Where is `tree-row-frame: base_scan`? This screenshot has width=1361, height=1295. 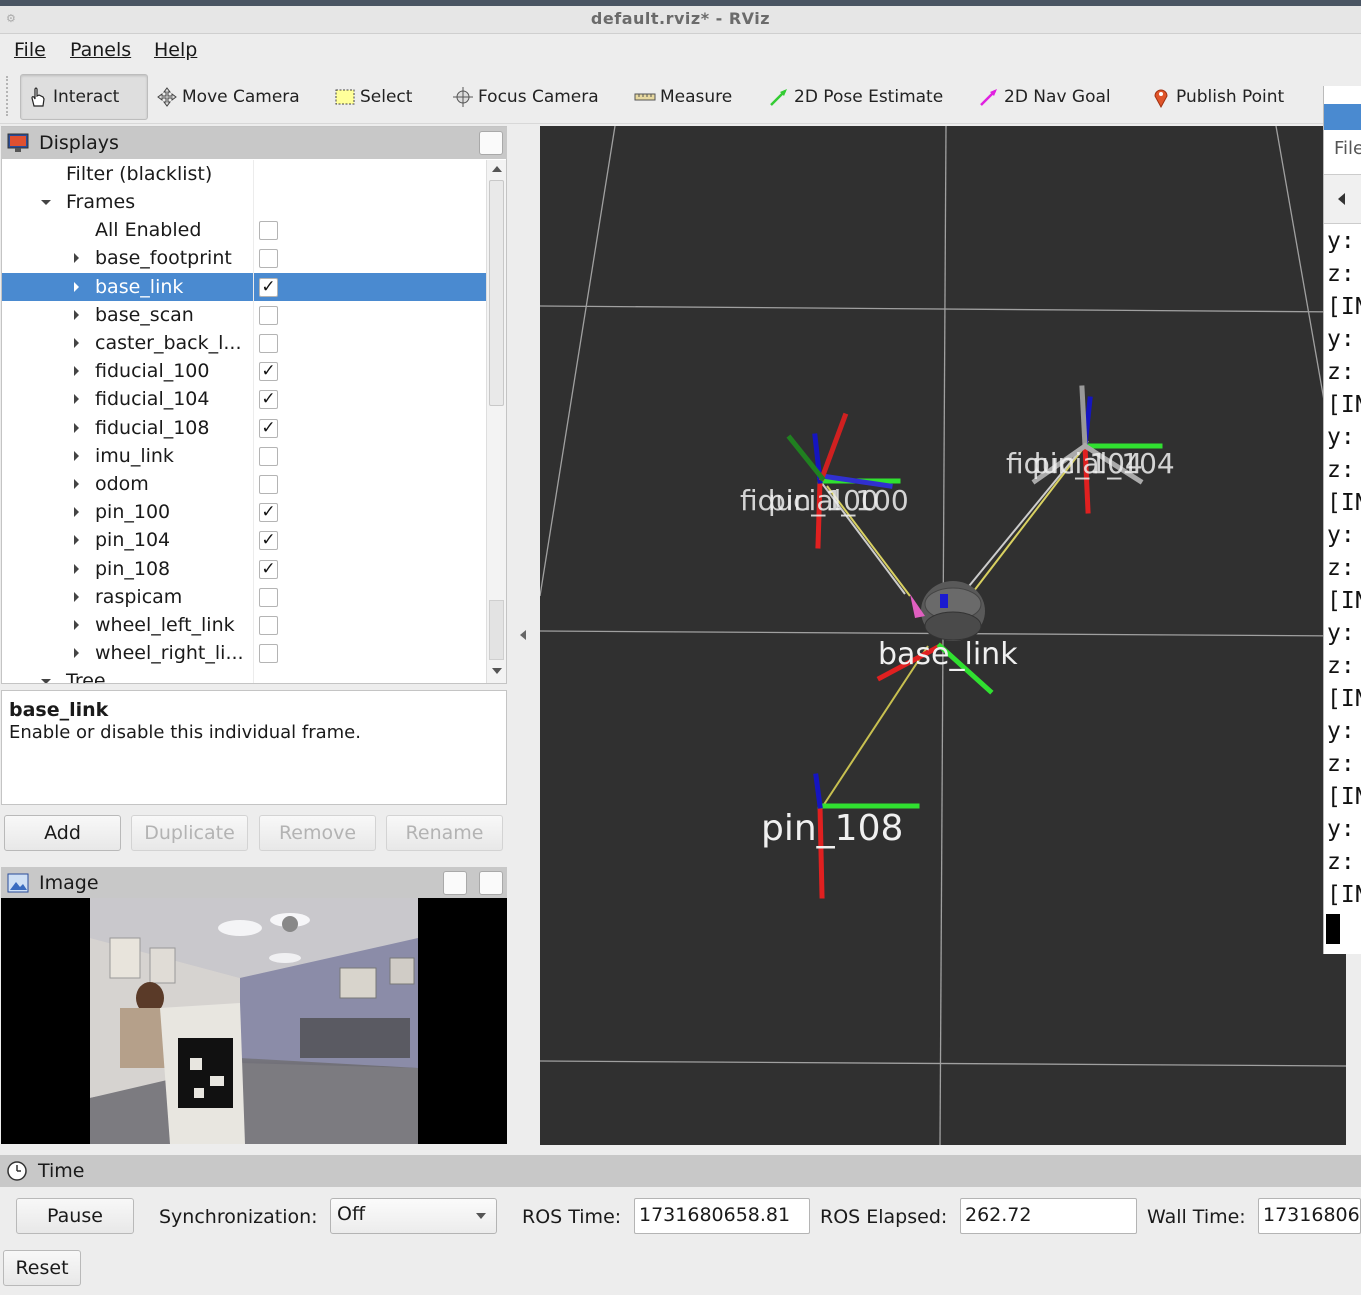 tree-row-frame: base_scan is located at coordinates (244, 315).